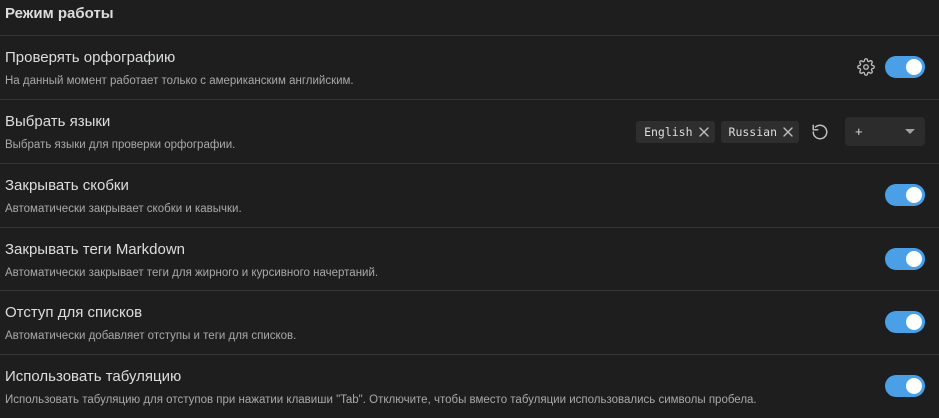  I want to click on gear-icon, so click(866, 67).